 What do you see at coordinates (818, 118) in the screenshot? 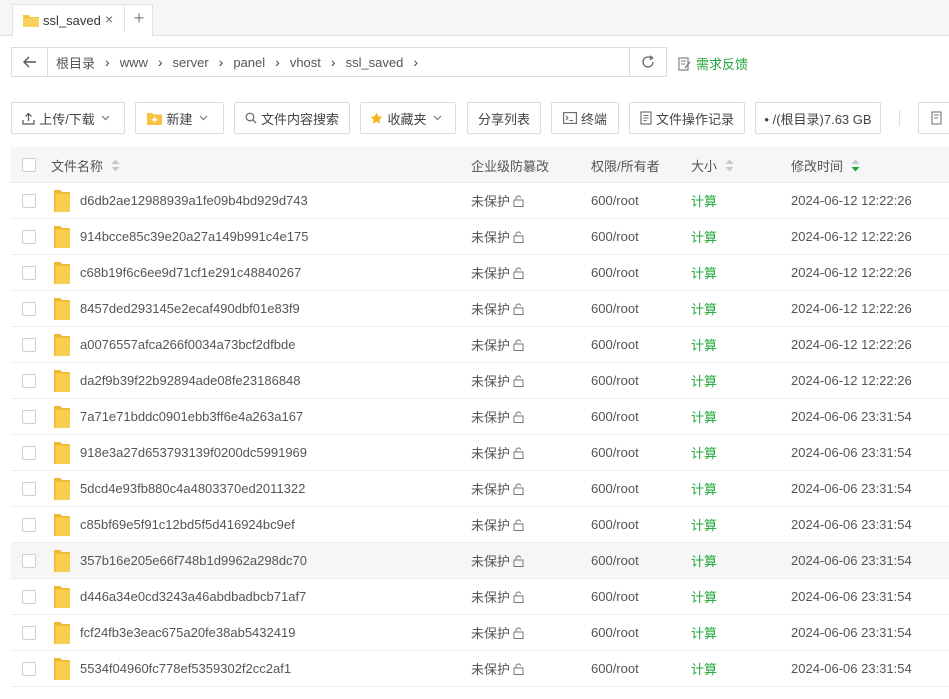
I see `disk-usage-button: • /(根目录)7.63 GB` at bounding box center [818, 118].